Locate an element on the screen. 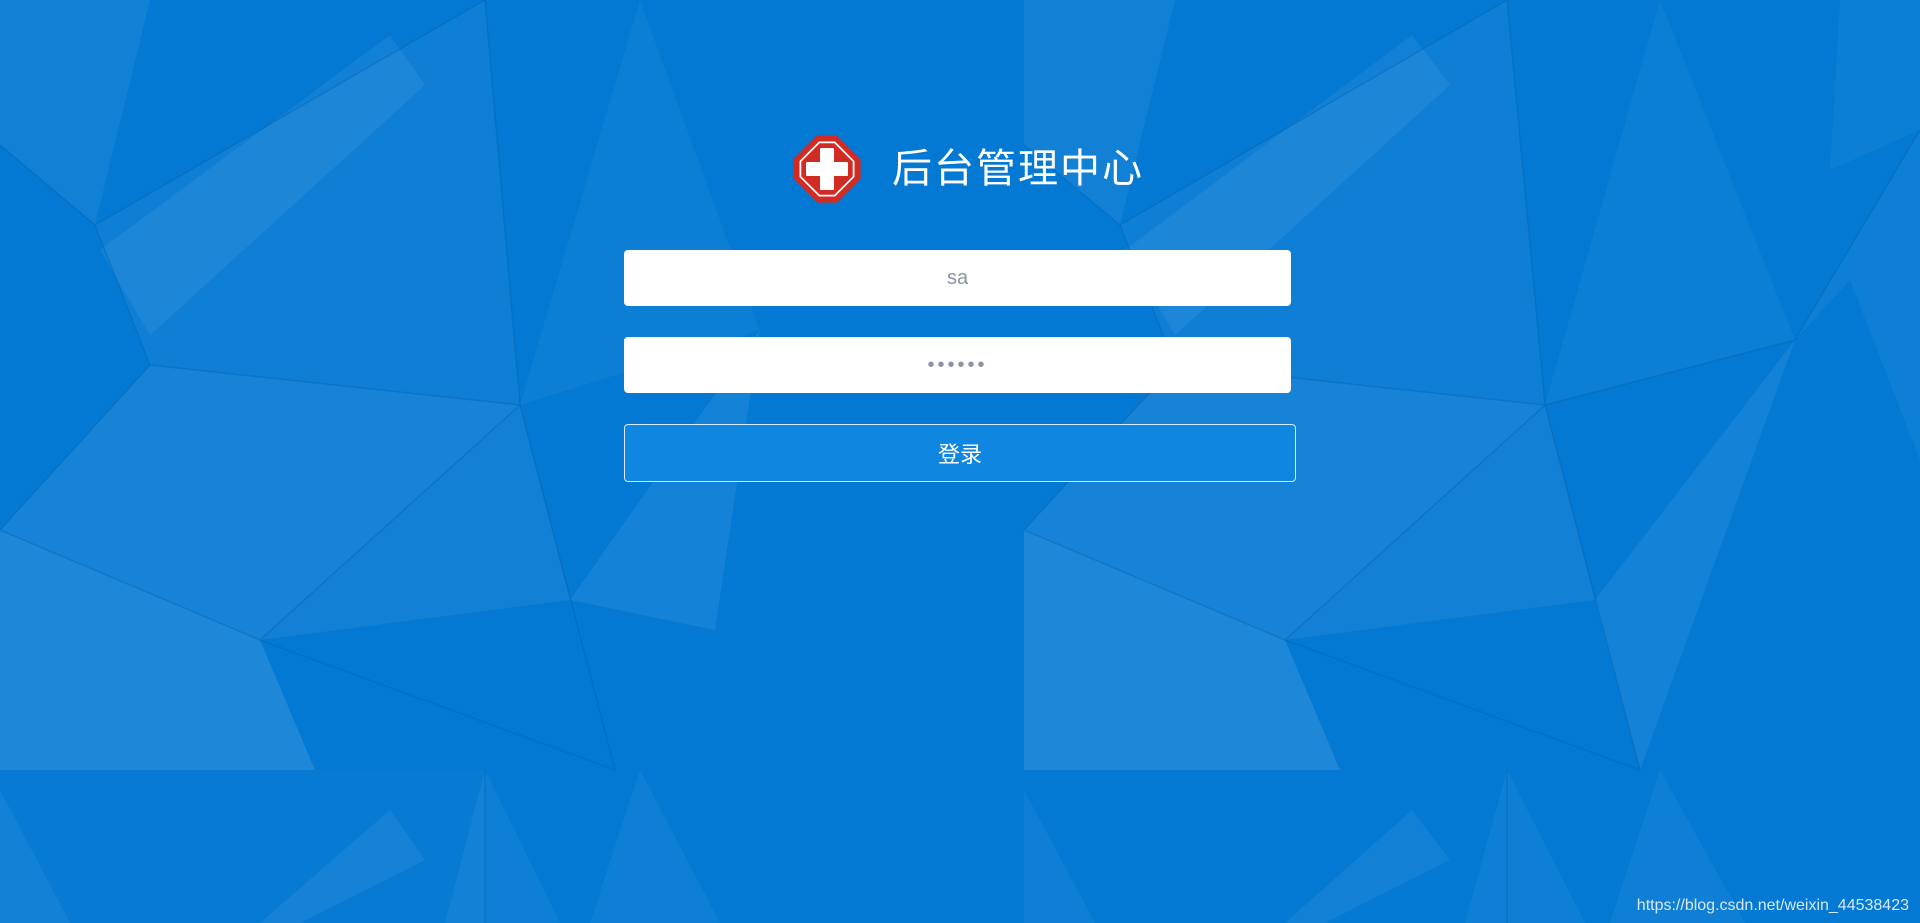 The width and height of the screenshot is (1920, 923). brand-header: 后台管理中心 is located at coordinates (968, 169).